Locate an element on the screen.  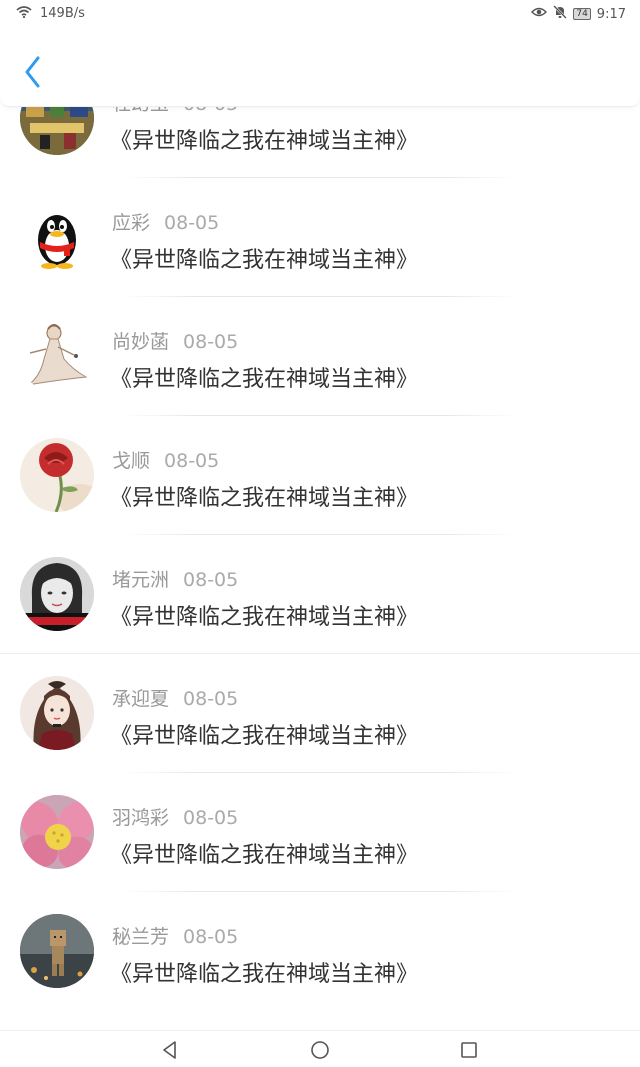
list-item: 尚妙菡 08-05 《异世降临之我在神域当主神》 is located at coordinates (320, 356).